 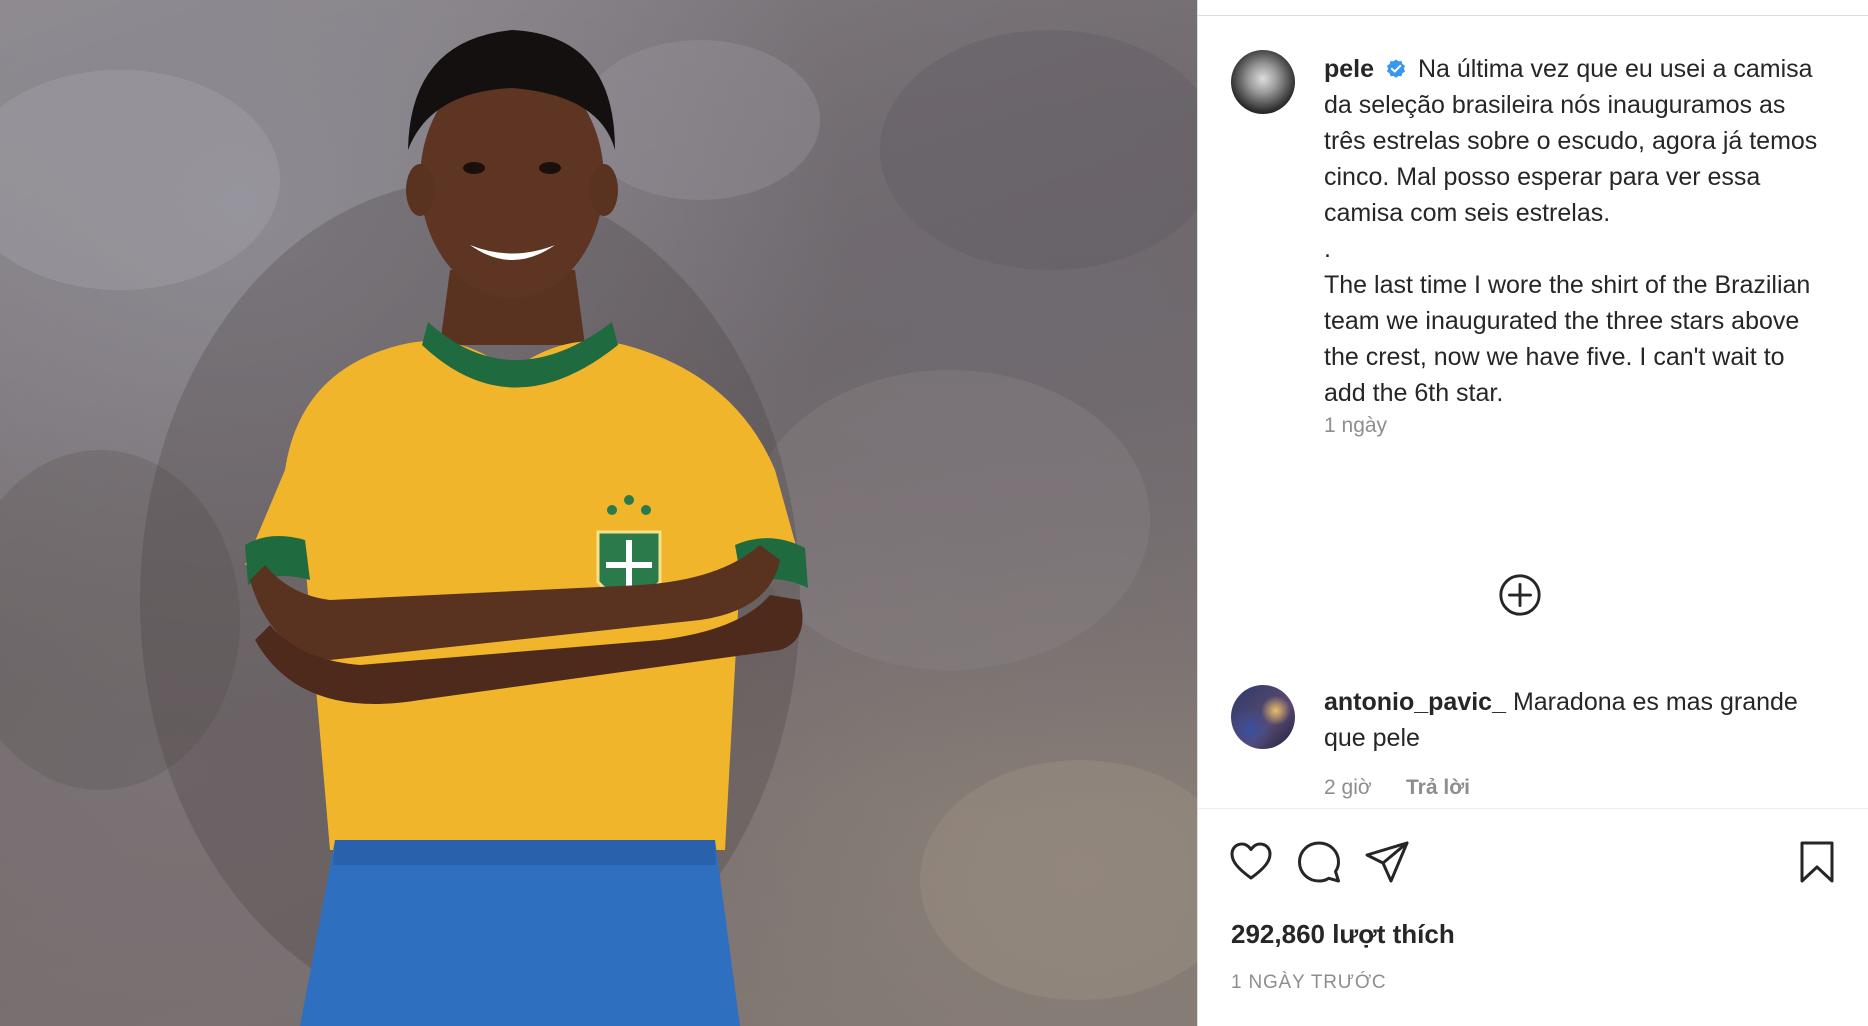 What do you see at coordinates (1387, 862) in the screenshot?
I see `paper-plane-icon` at bounding box center [1387, 862].